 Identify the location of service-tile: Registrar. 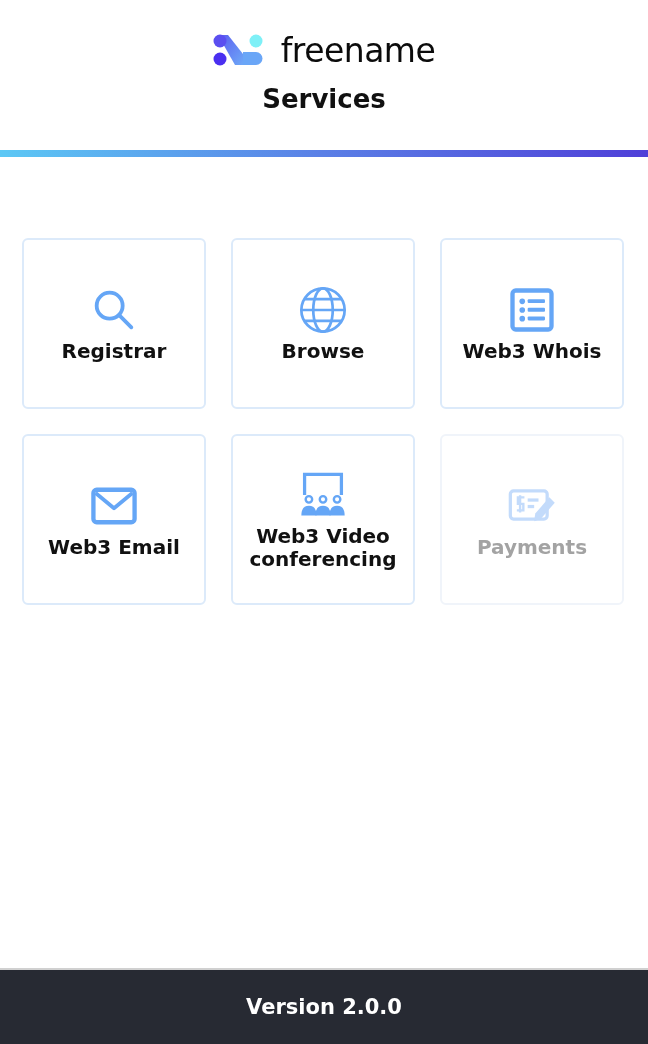
(114, 323).